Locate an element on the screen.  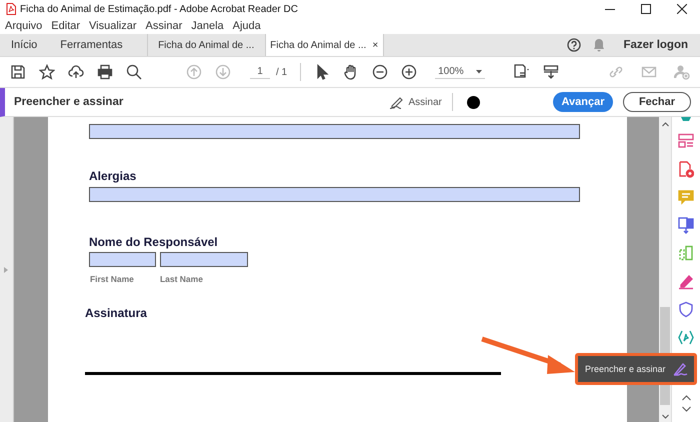
field-hint: Last Name is located at coordinates (182, 279).